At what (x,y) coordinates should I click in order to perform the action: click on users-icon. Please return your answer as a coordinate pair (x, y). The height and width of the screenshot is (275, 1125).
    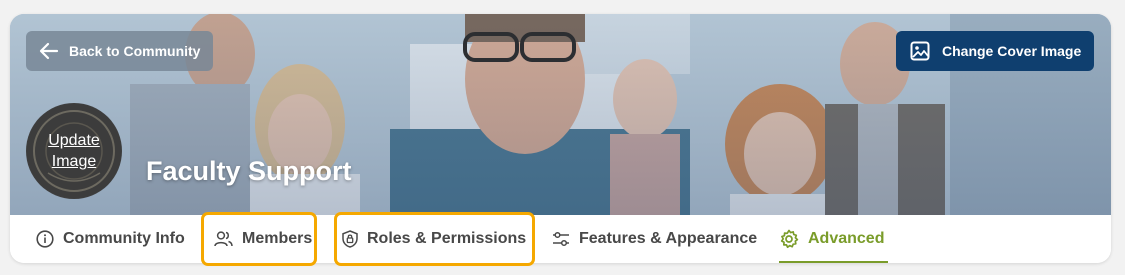
    Looking at the image, I should click on (223, 239).